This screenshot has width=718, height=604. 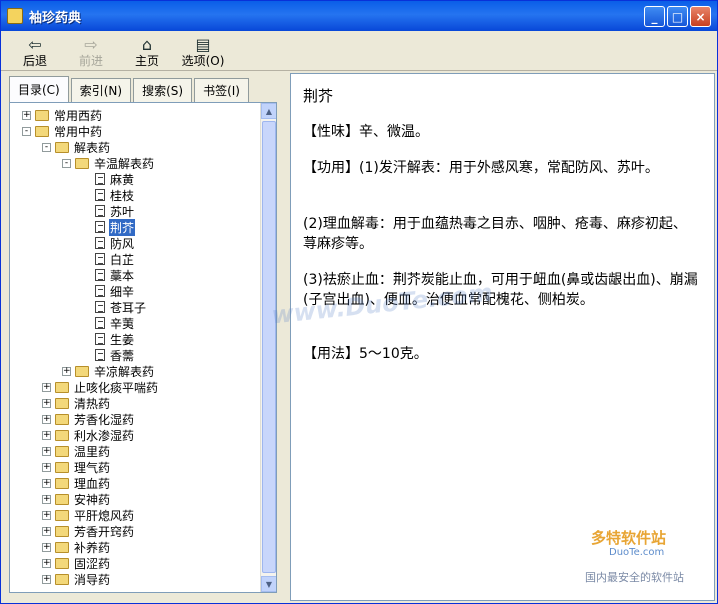 What do you see at coordinates (135, 419) in the screenshot?
I see `tree-folder-item: + 芳香化湿药` at bounding box center [135, 419].